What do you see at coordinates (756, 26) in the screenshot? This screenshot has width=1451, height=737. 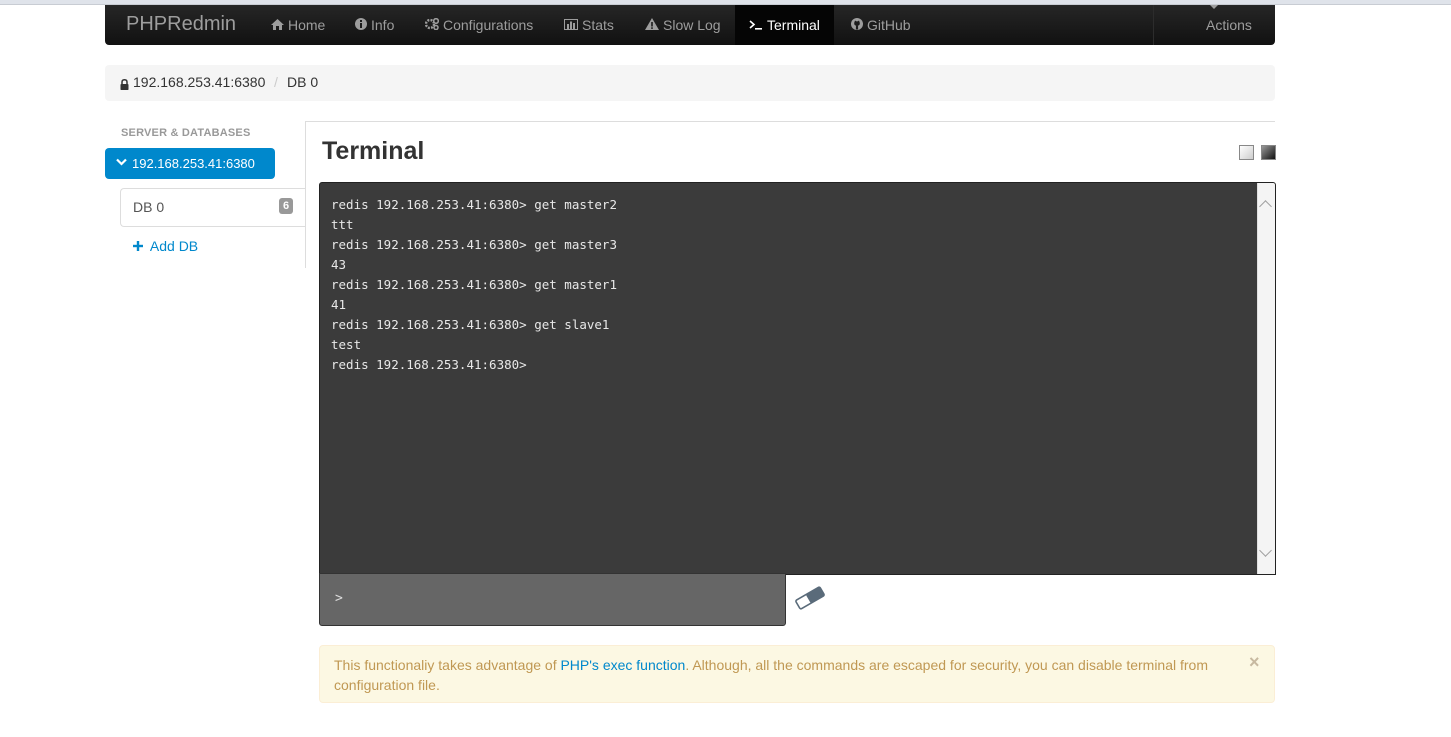 I see `terminal-icon` at bounding box center [756, 26].